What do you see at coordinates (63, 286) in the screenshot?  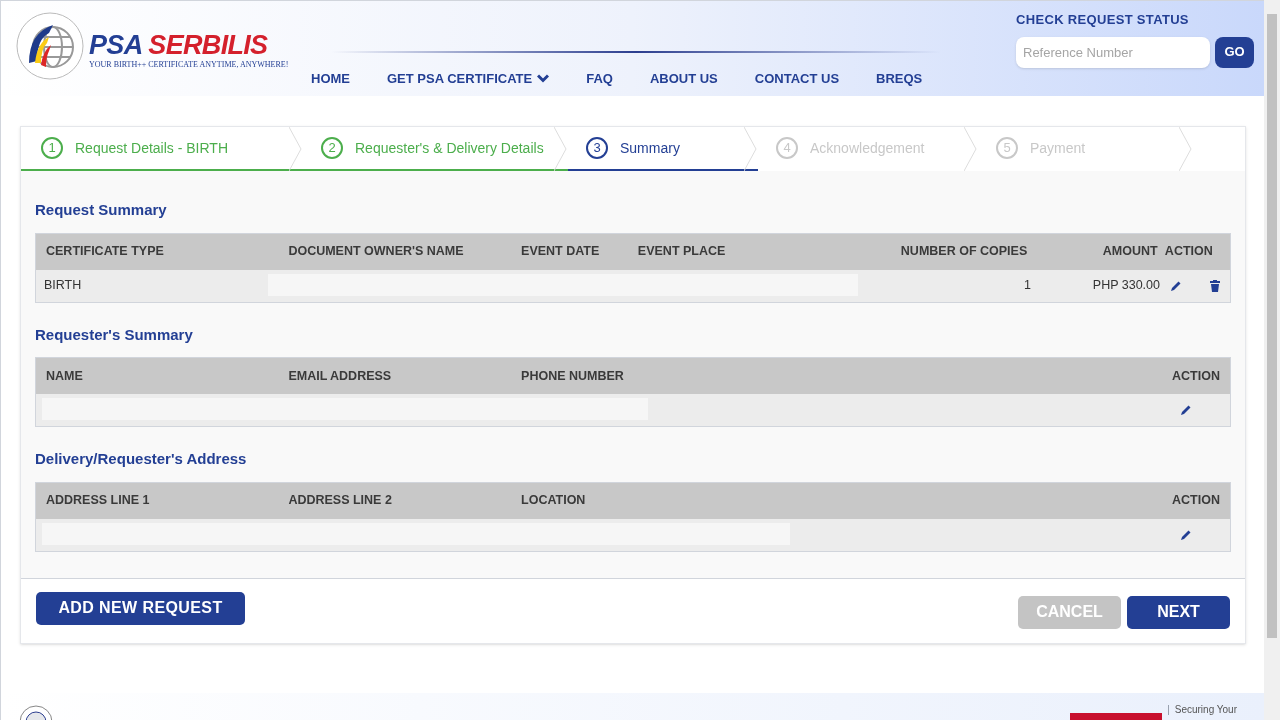 I see `table-cell-text: BIRTH` at bounding box center [63, 286].